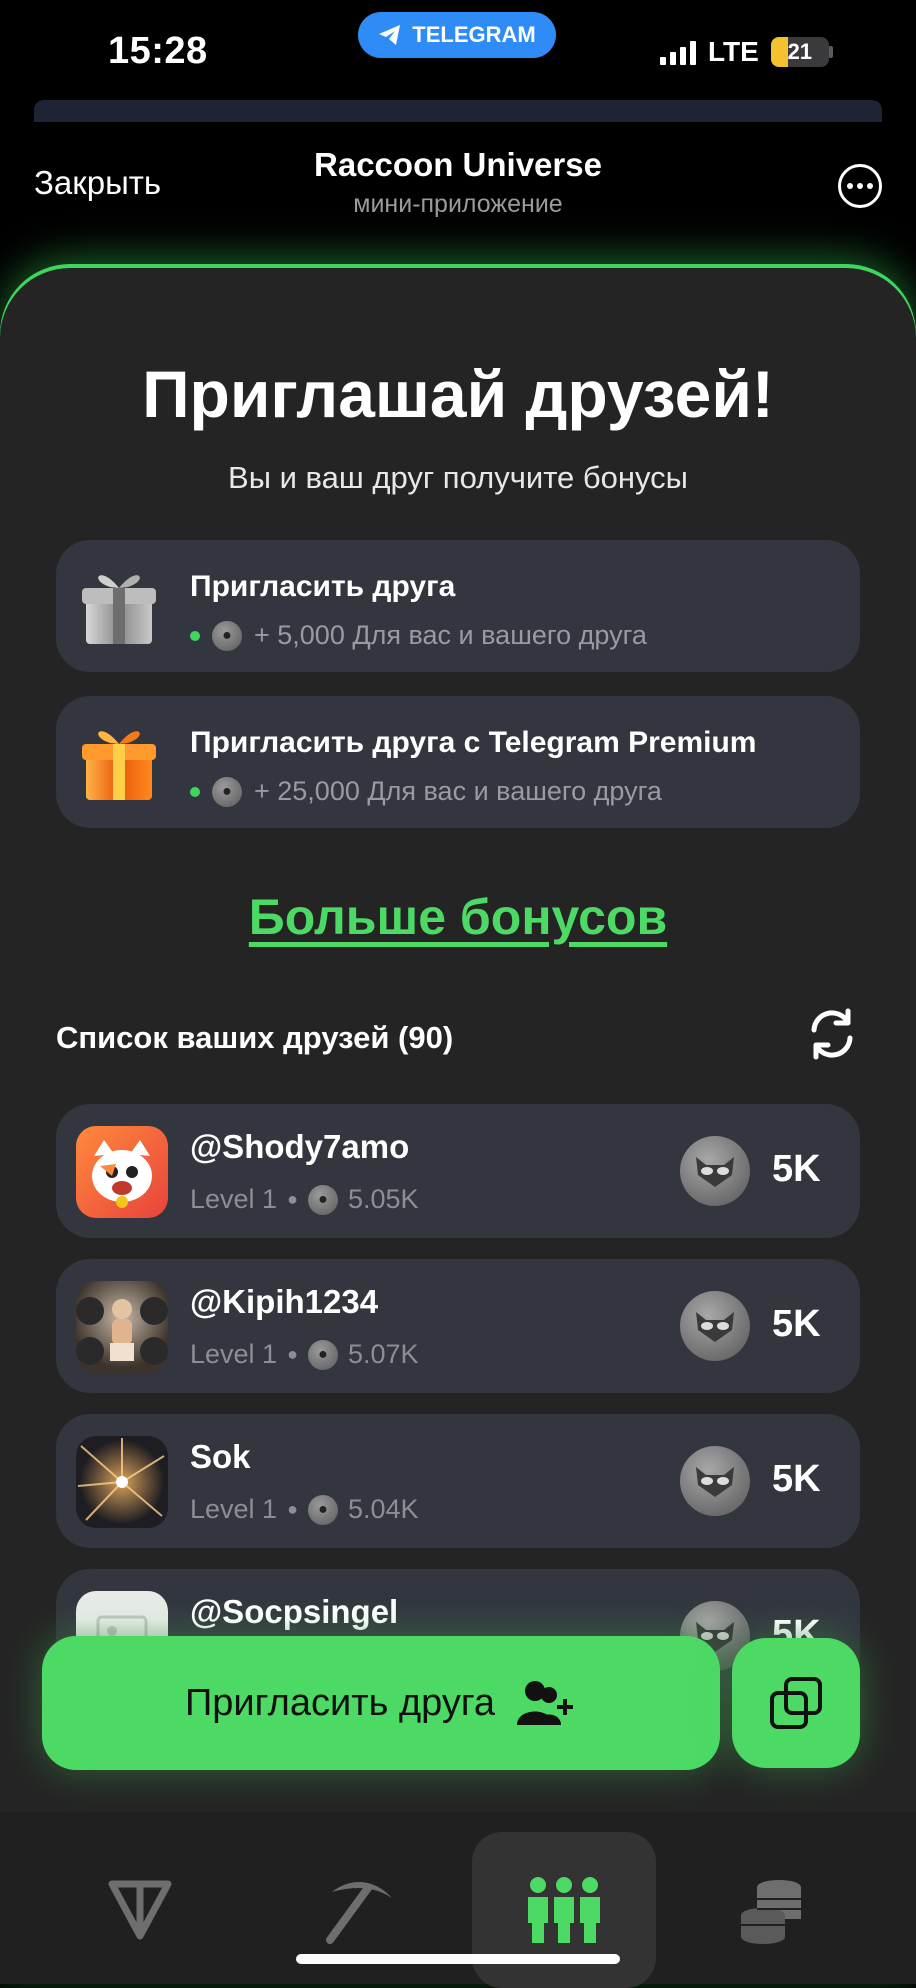  Describe the element at coordinates (458, 477) in the screenshot. I see `page-subtitle: Вы и ваш друг получите бонусы` at that location.